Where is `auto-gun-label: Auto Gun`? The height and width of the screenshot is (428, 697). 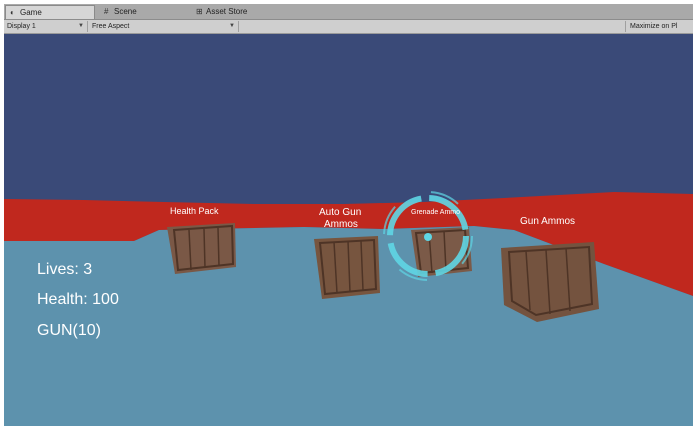 auto-gun-label: Auto Gun is located at coordinates (340, 212).